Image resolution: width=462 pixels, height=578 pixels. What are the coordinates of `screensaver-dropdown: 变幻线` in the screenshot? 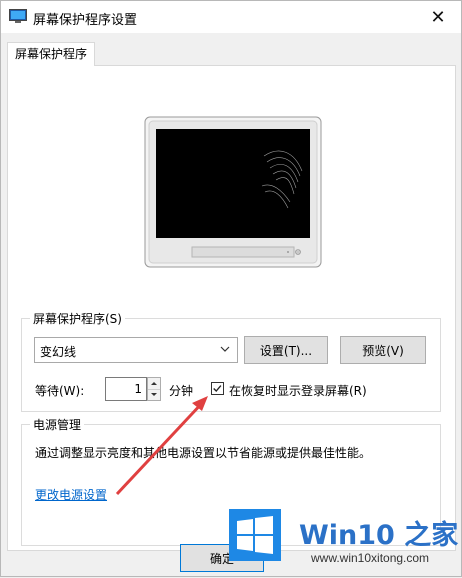 It's located at (136, 350).